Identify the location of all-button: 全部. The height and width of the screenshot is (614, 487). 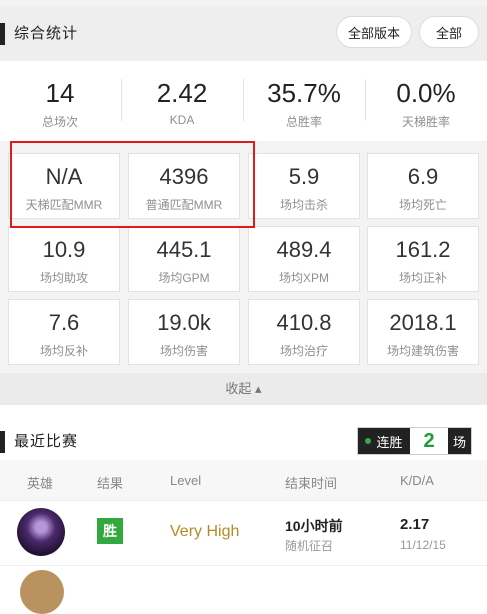
(449, 32).